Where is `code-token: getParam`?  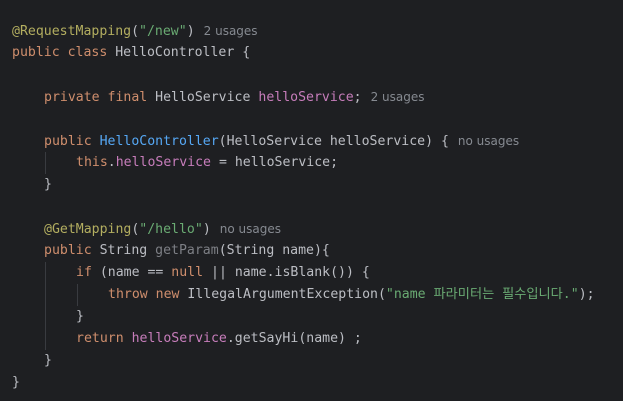
code-token: getParam is located at coordinates (187, 250).